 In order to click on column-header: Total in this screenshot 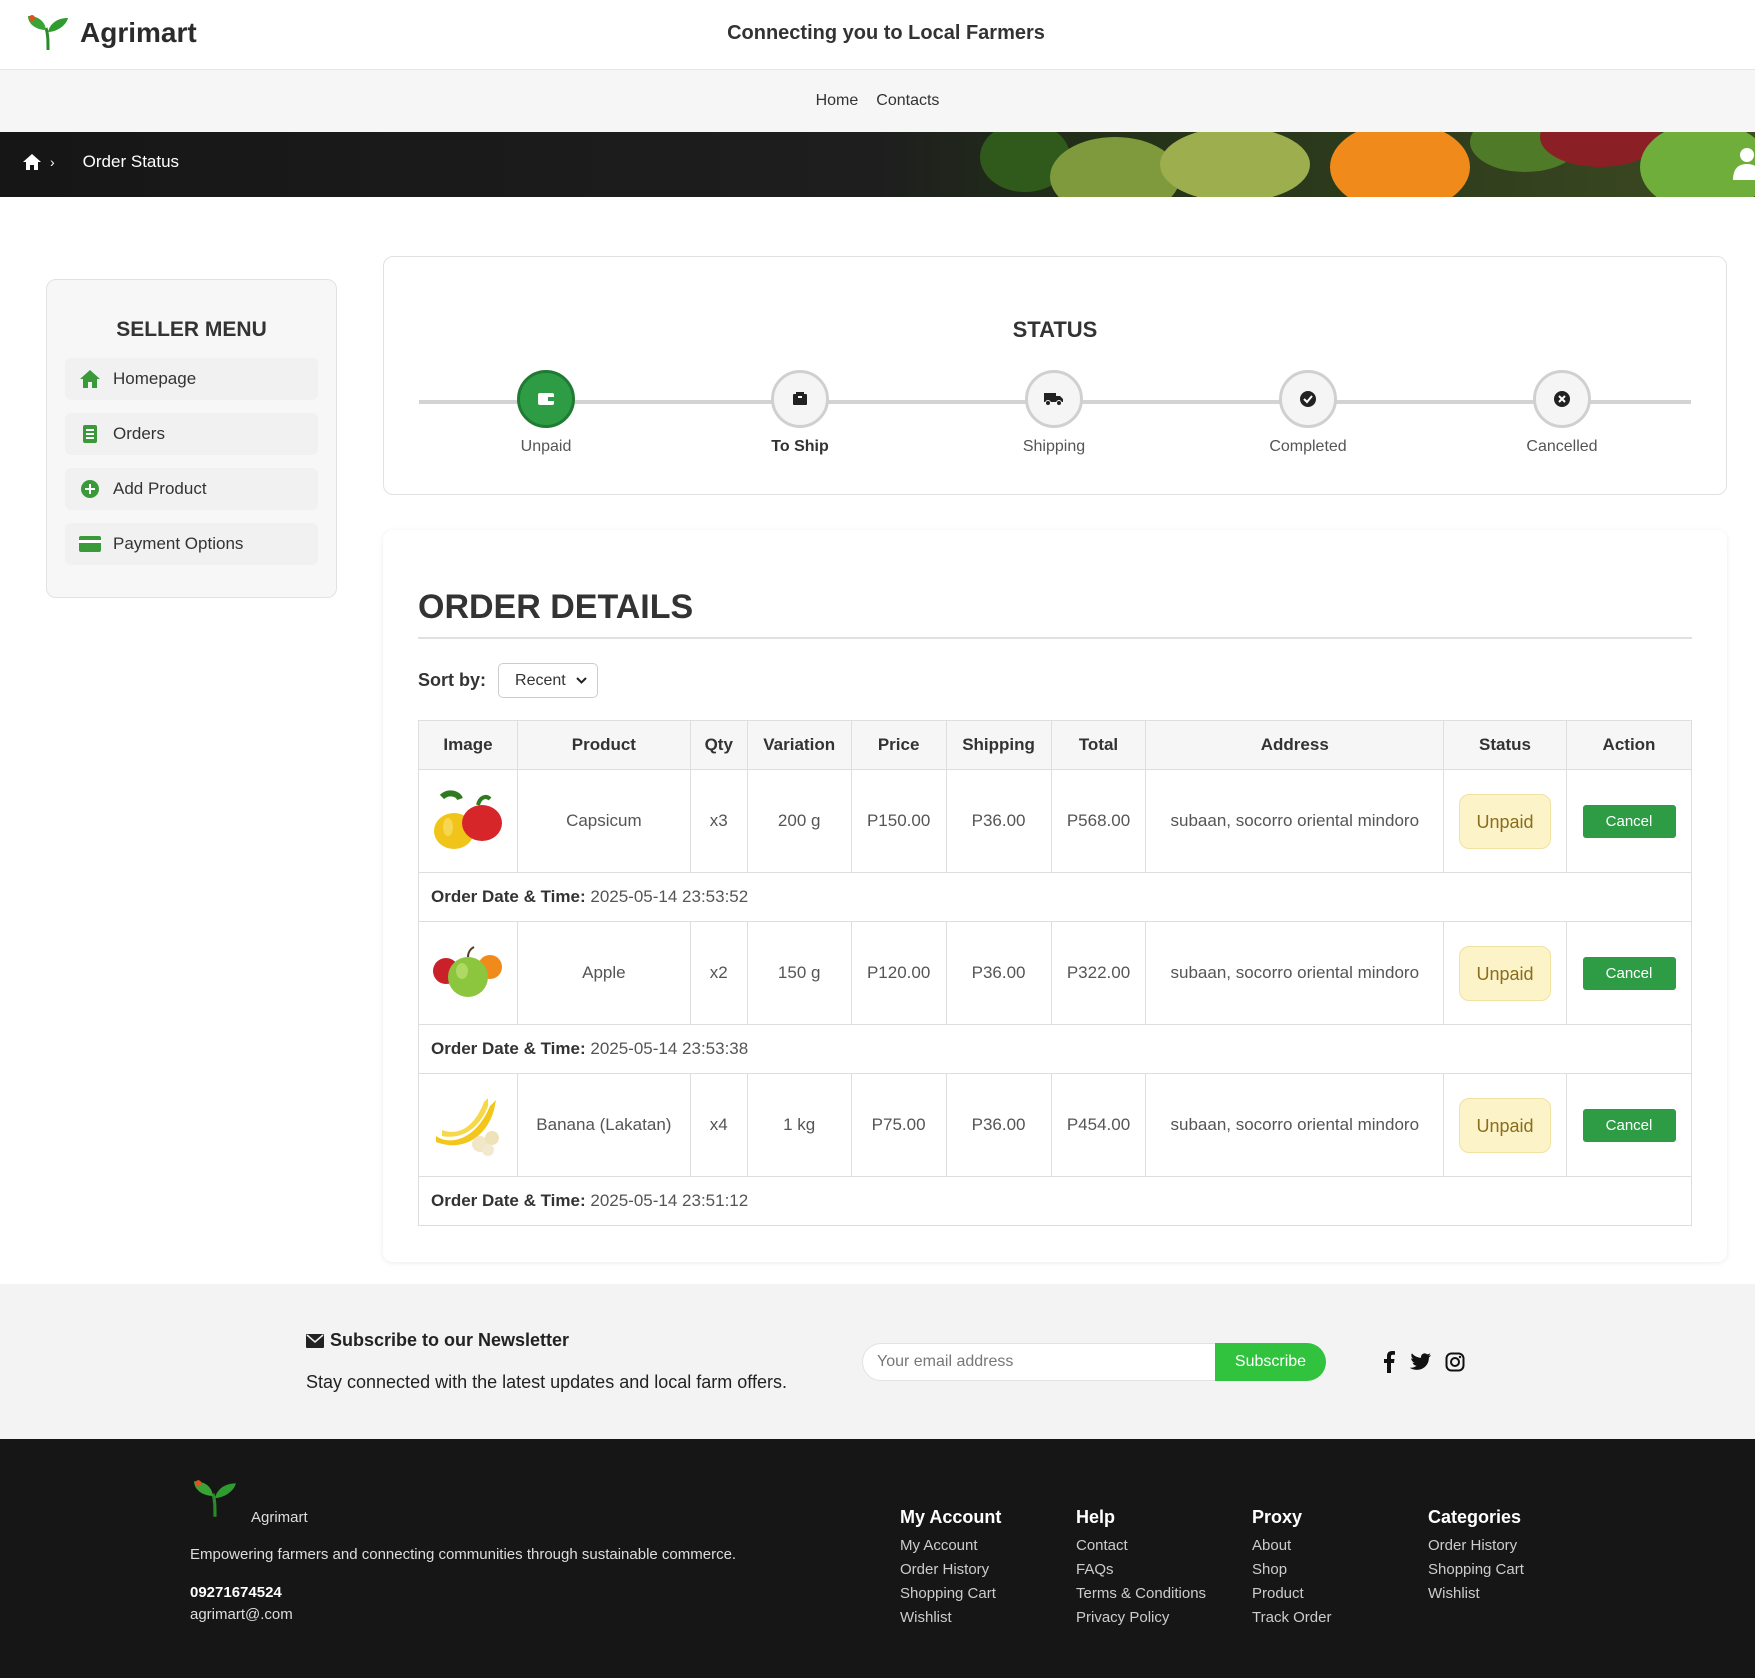, I will do `click(1098, 745)`.